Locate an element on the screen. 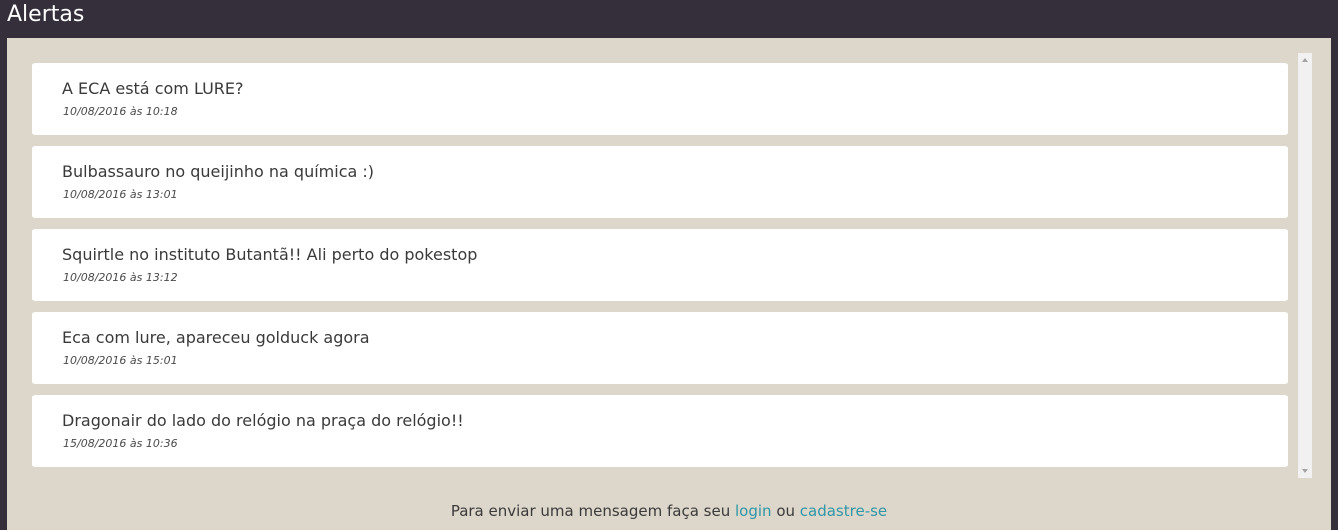 The width and height of the screenshot is (1338, 530). alert-message: A ECA está com LURE? is located at coordinates (153, 88).